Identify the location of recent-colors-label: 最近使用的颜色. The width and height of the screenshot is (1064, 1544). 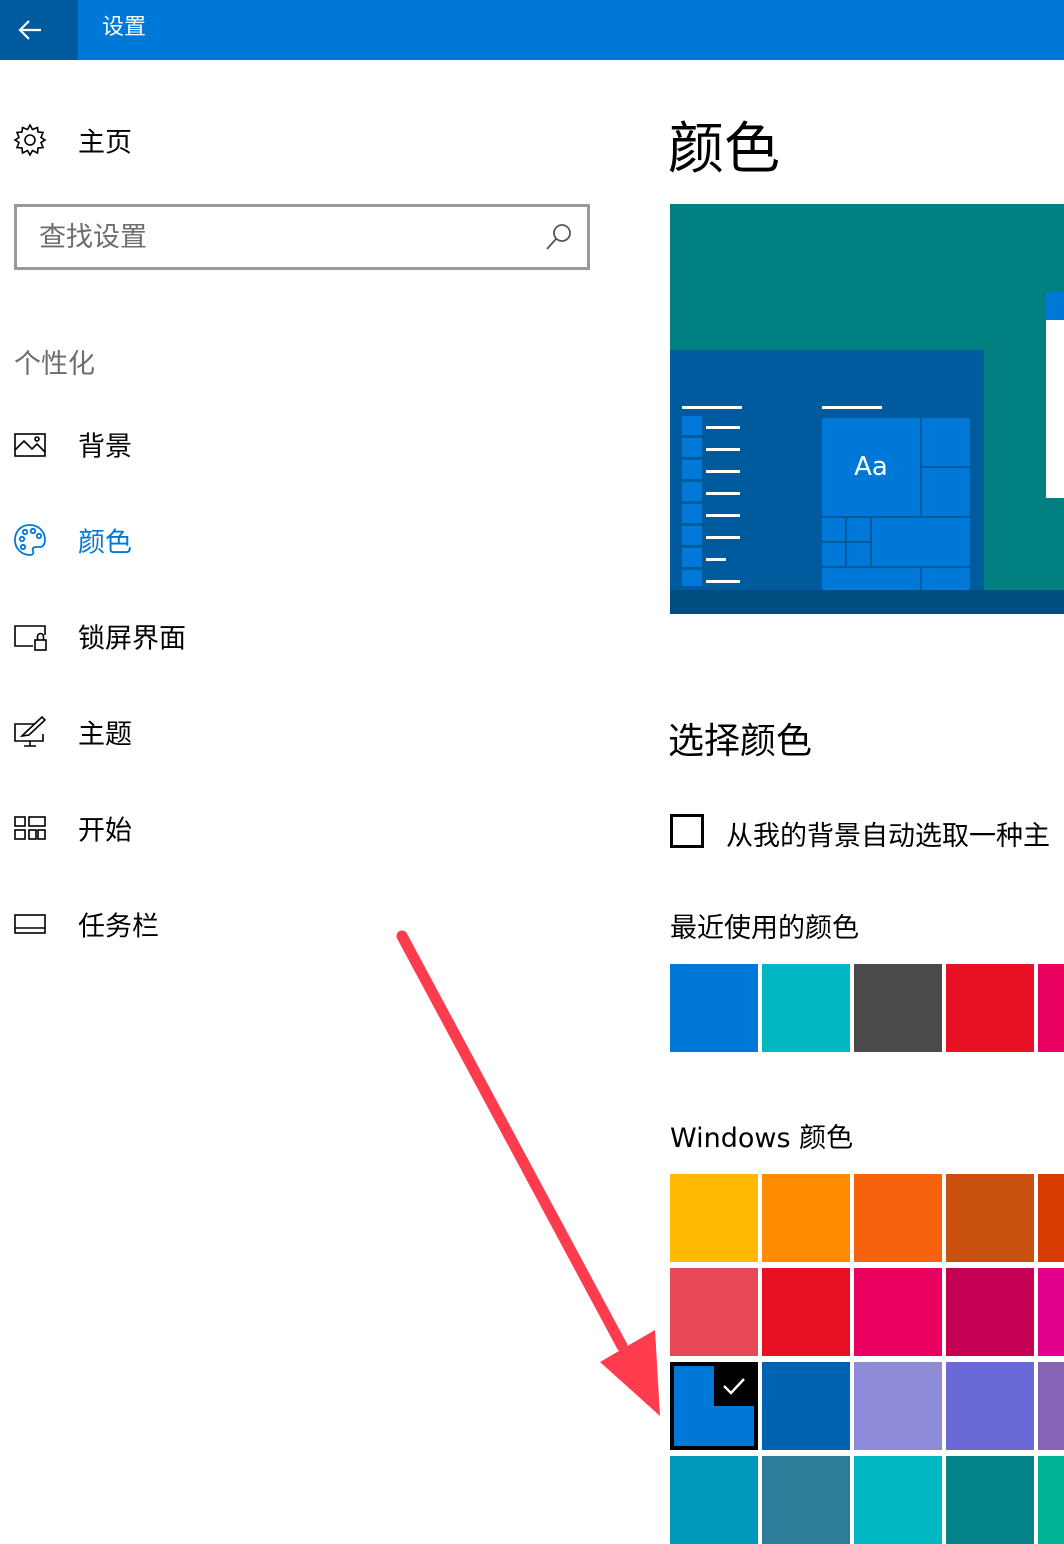
(764, 928).